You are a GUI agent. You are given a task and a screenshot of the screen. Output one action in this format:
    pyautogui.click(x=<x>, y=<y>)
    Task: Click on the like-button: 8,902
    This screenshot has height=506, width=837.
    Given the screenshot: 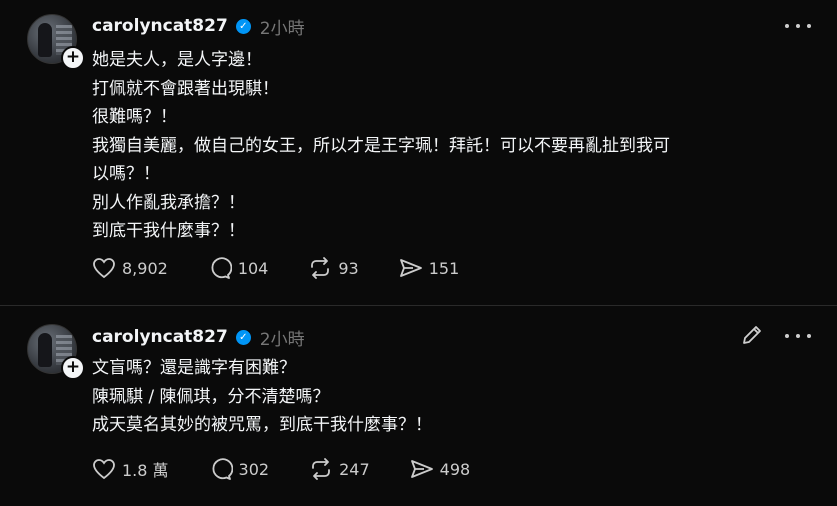 What is the action you would take?
    pyautogui.click(x=130, y=268)
    